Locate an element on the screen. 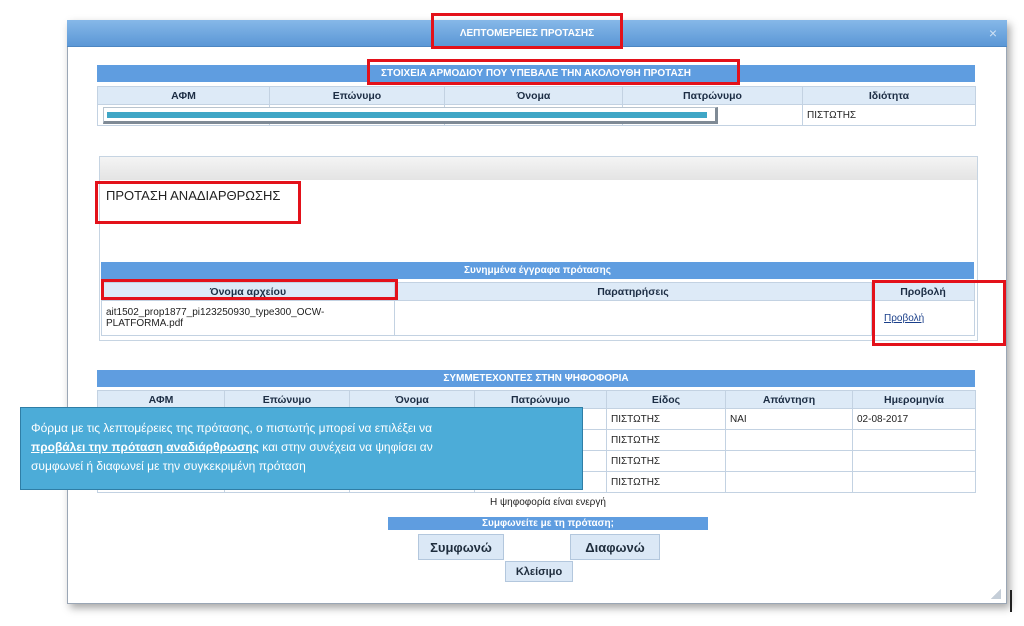  col-role: Ιδιότητα is located at coordinates (889, 95).